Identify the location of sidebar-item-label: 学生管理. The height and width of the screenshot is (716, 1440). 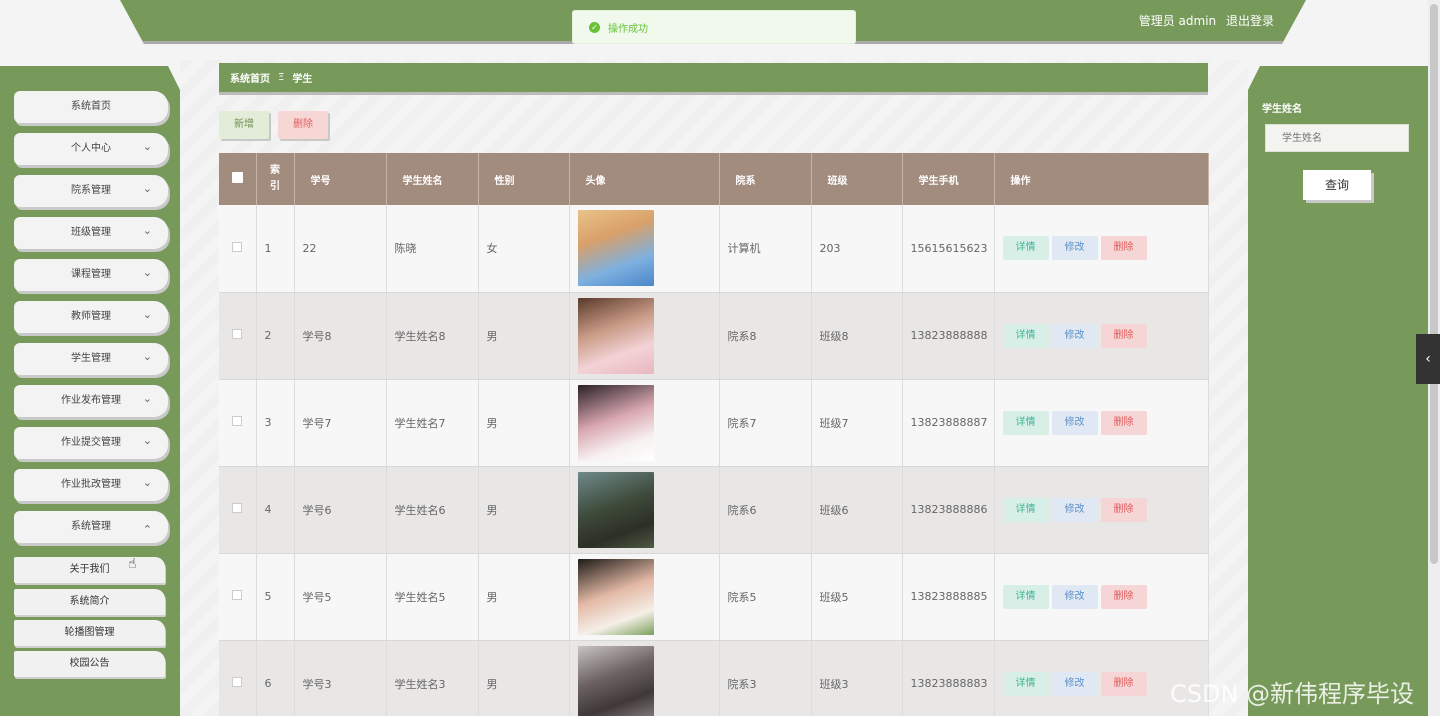
(91, 358).